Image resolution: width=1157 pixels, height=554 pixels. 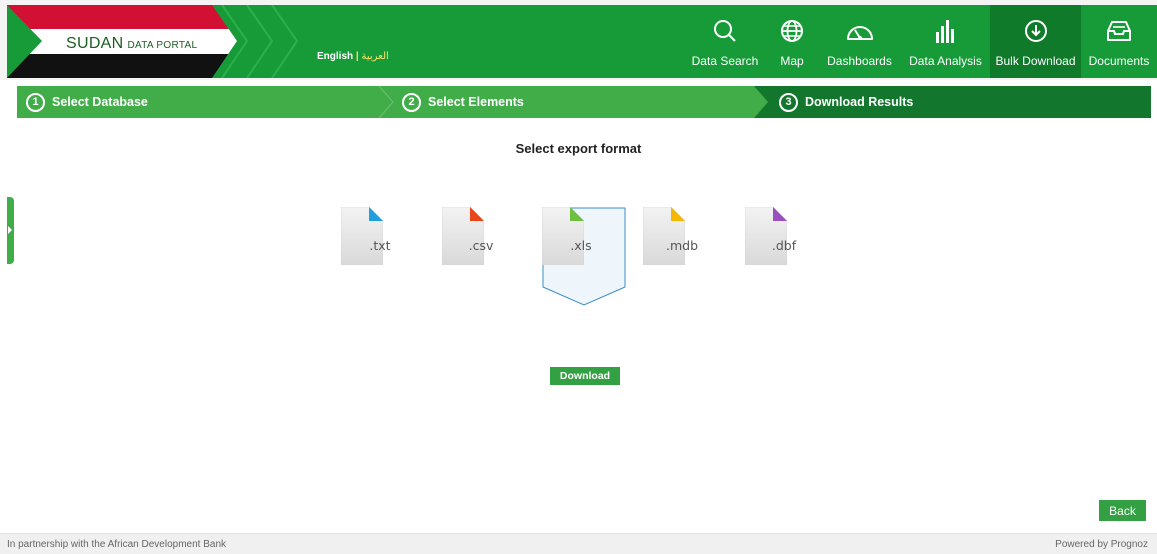 I want to click on step-select-elements: 2 Select Elements, so click(x=463, y=102).